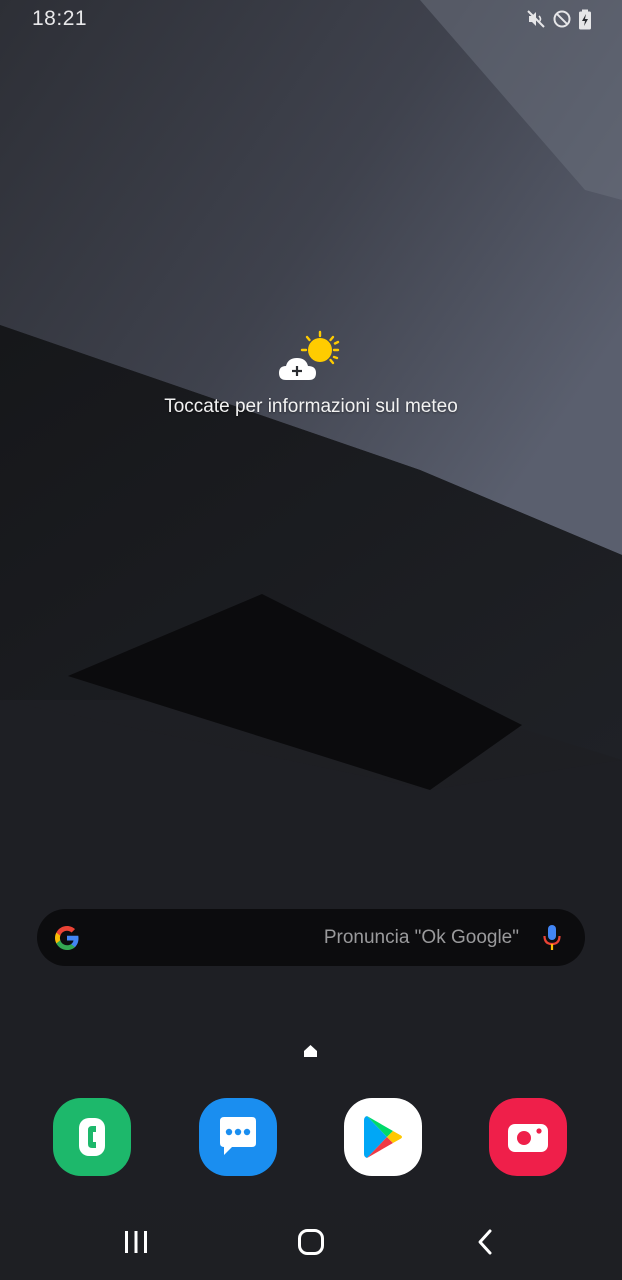  I want to click on home-page-indicator-icon, so click(310, 1051).